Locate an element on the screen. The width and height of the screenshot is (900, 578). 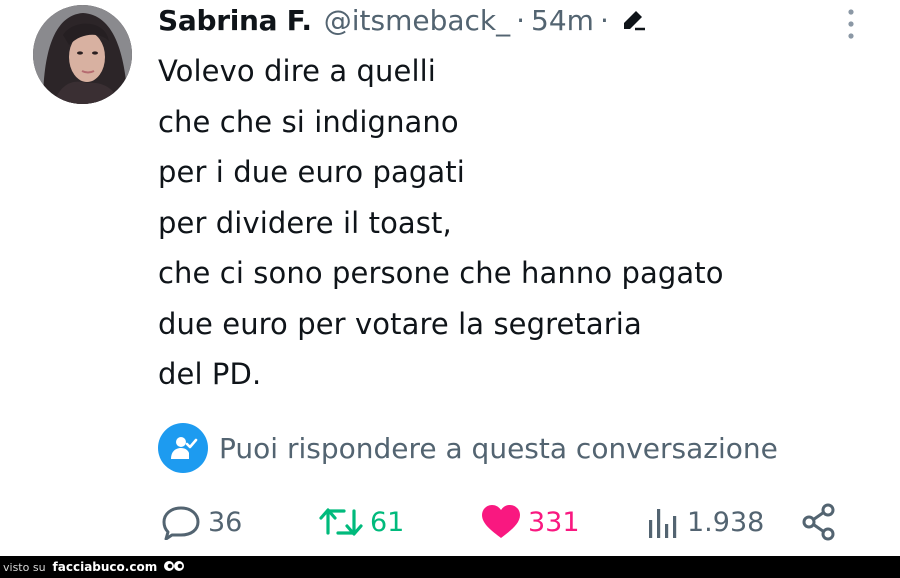
avatar is located at coordinates (82, 54).